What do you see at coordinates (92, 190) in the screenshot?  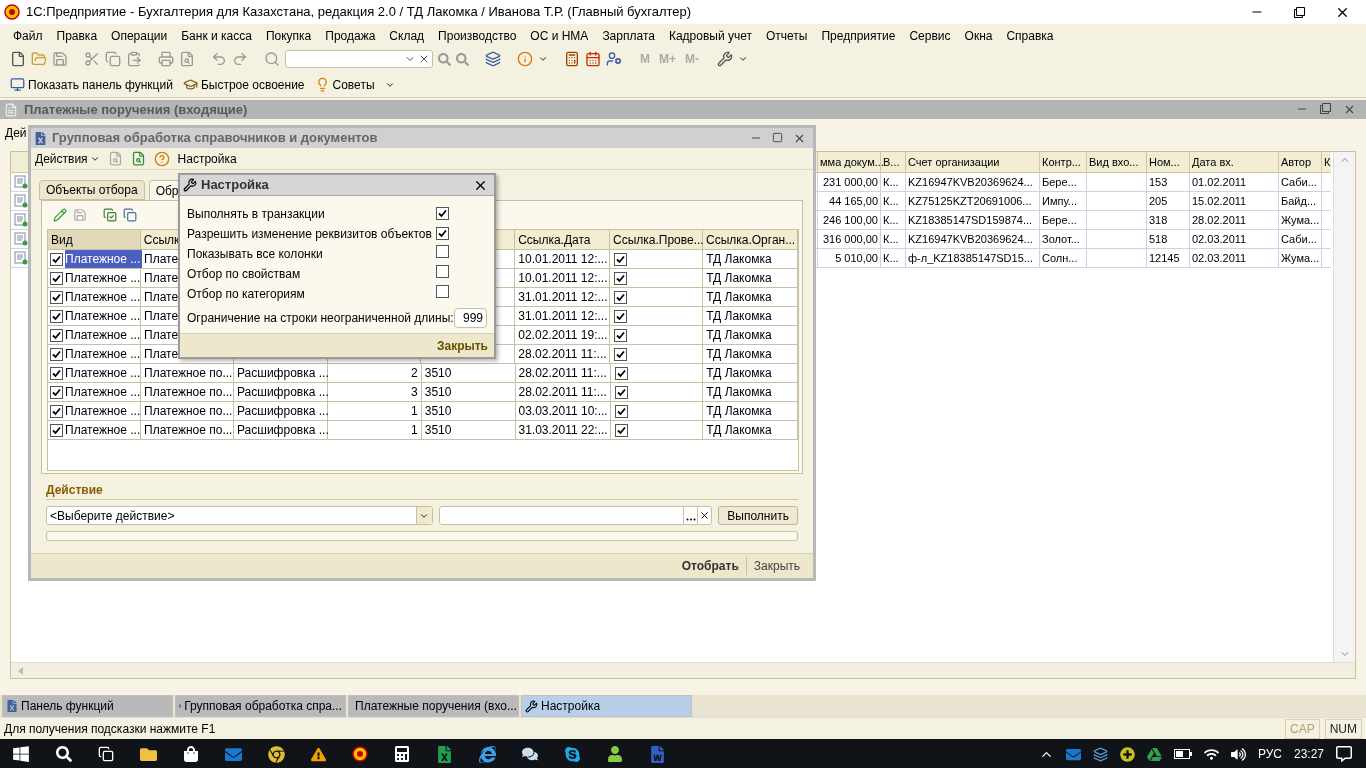 I see `tab: Объекты отбора` at bounding box center [92, 190].